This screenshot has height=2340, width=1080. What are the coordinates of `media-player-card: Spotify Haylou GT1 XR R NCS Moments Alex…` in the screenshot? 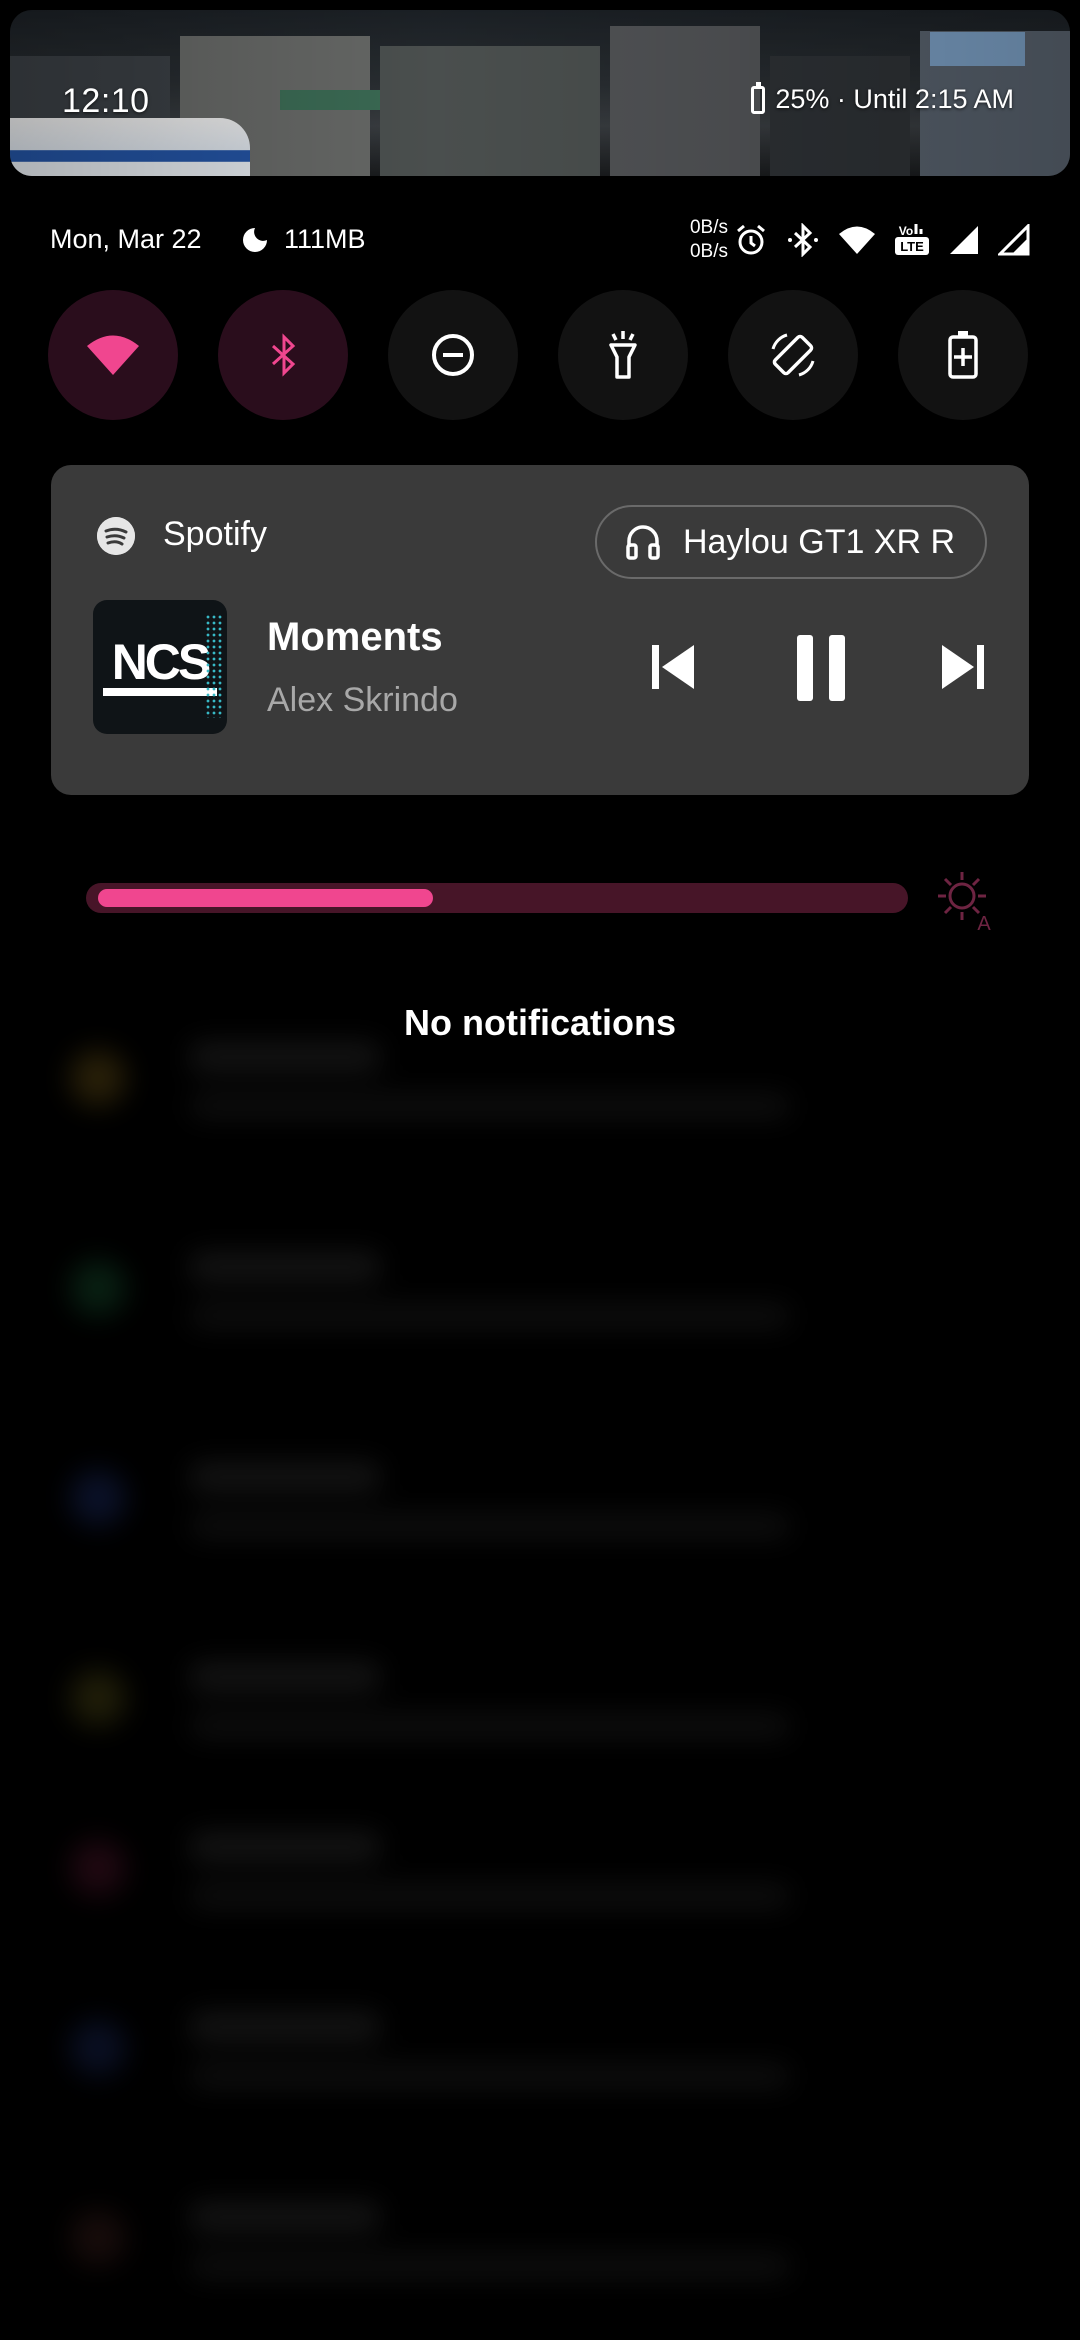 It's located at (540, 630).